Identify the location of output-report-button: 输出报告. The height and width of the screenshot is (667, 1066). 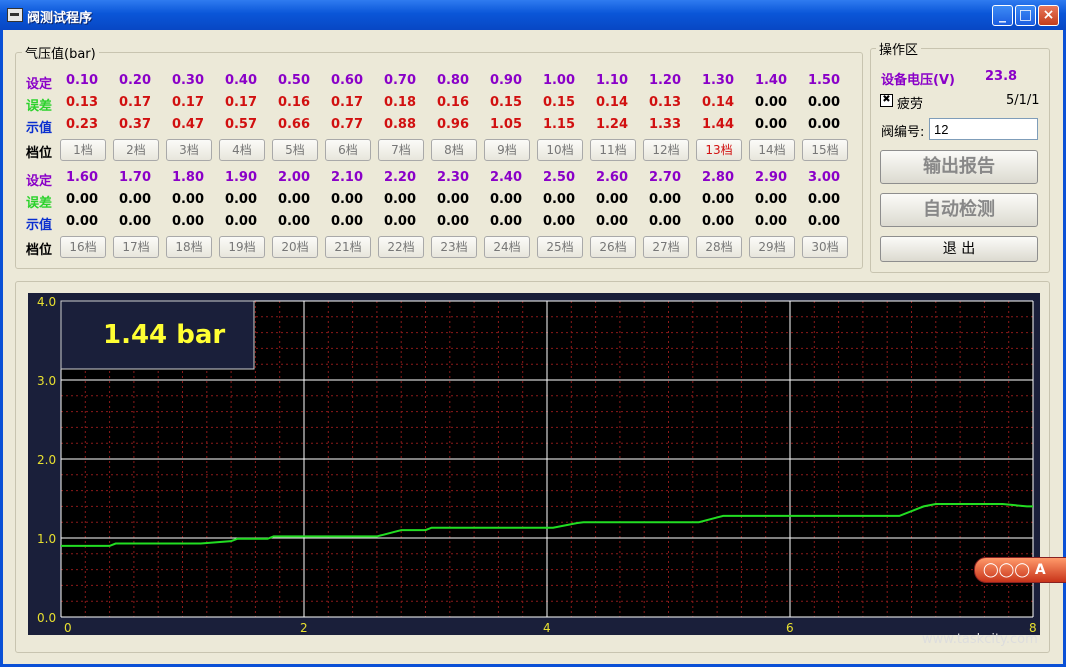
(959, 167).